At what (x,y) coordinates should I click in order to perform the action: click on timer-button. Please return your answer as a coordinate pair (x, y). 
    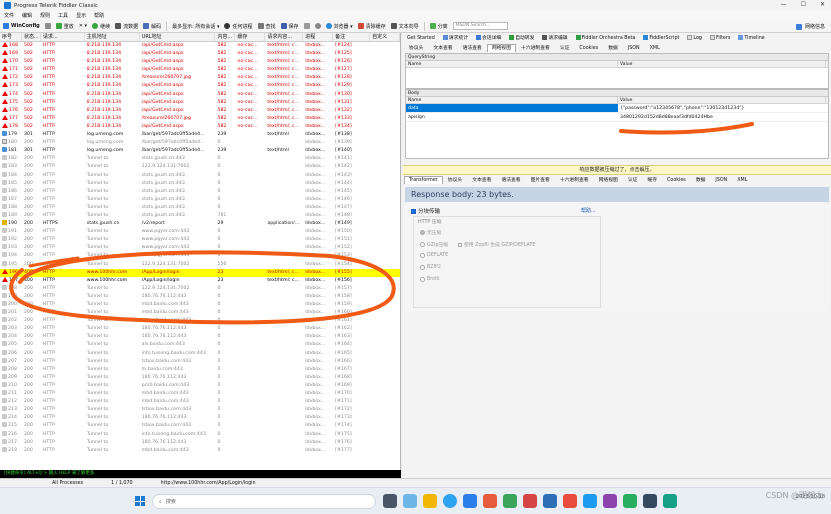
    Looking at the image, I should click on (317, 26).